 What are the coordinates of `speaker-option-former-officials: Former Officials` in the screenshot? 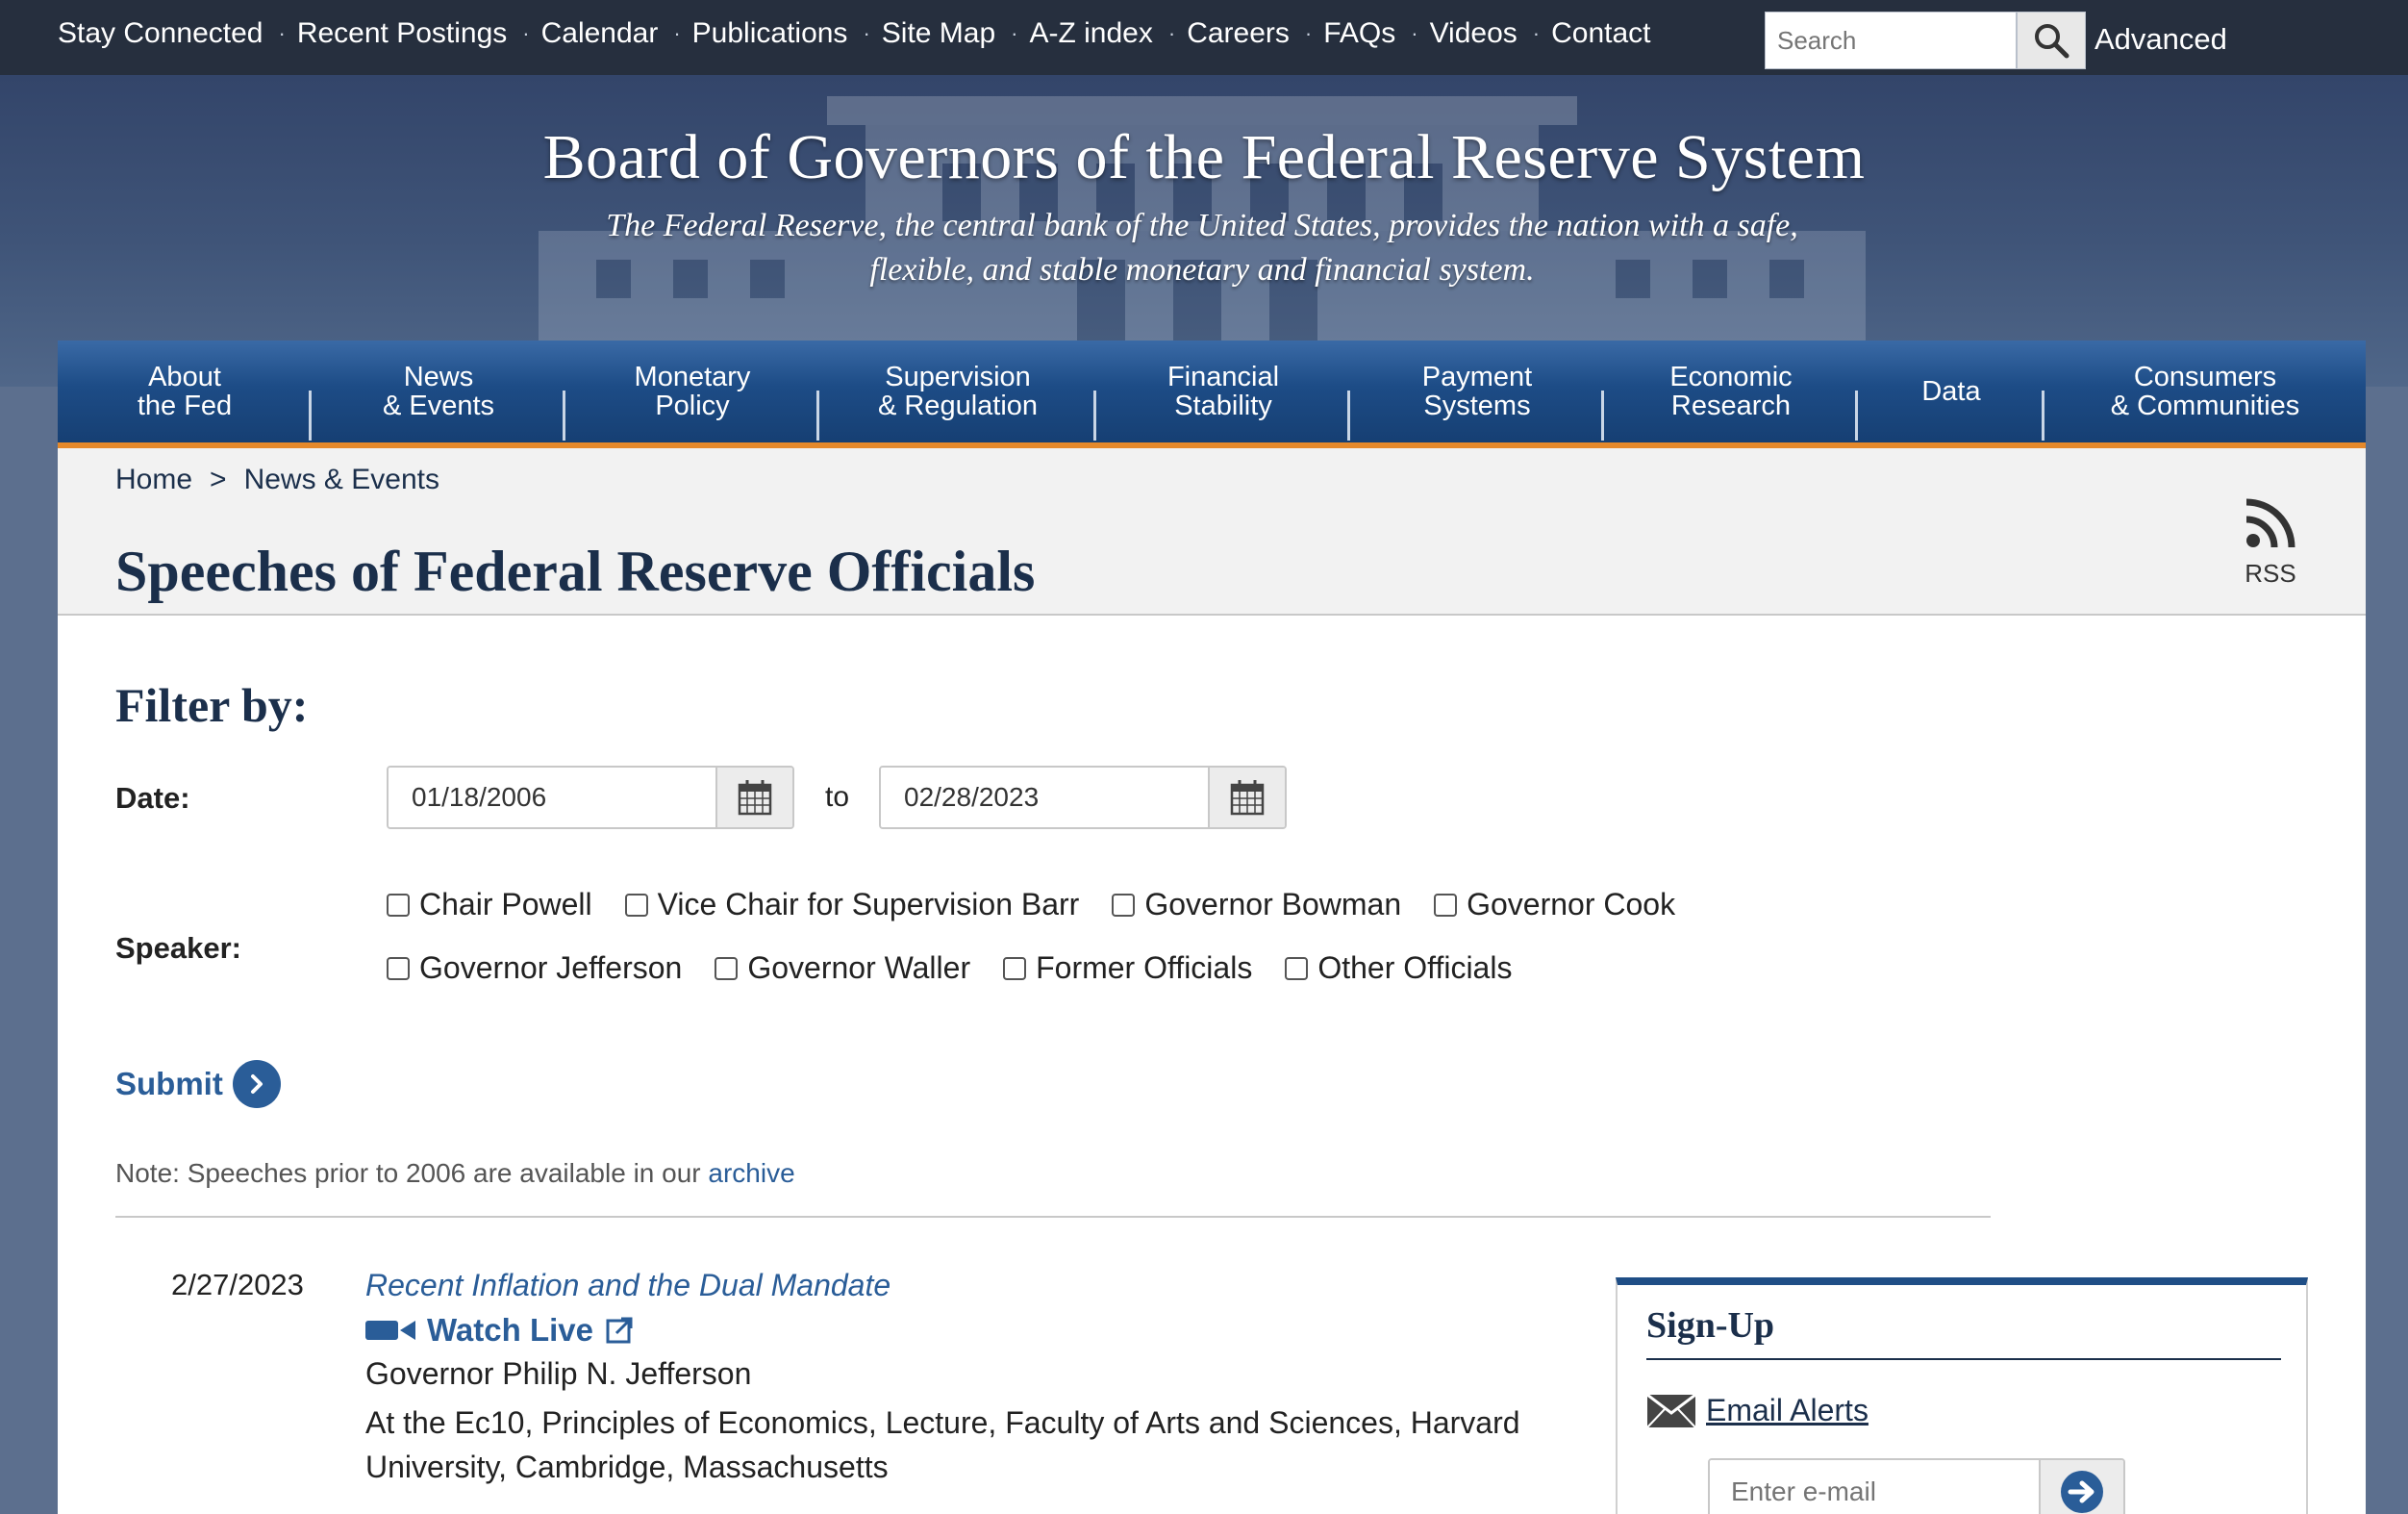 It's located at (1127, 968).